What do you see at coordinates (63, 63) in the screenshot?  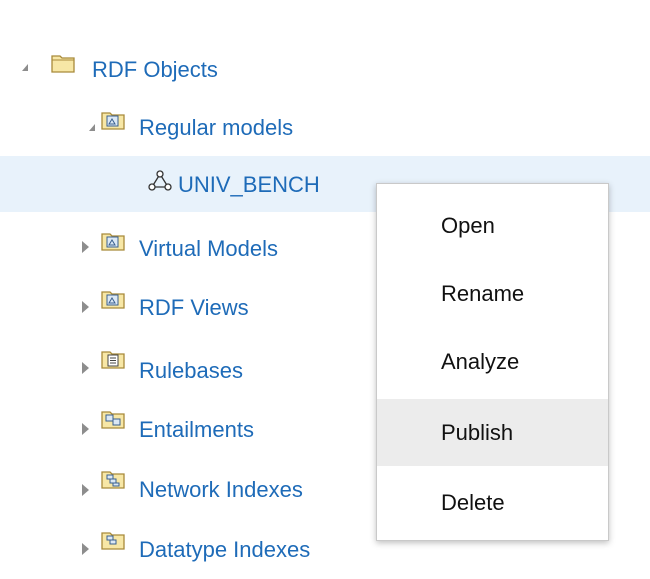 I see `folder-icon` at bounding box center [63, 63].